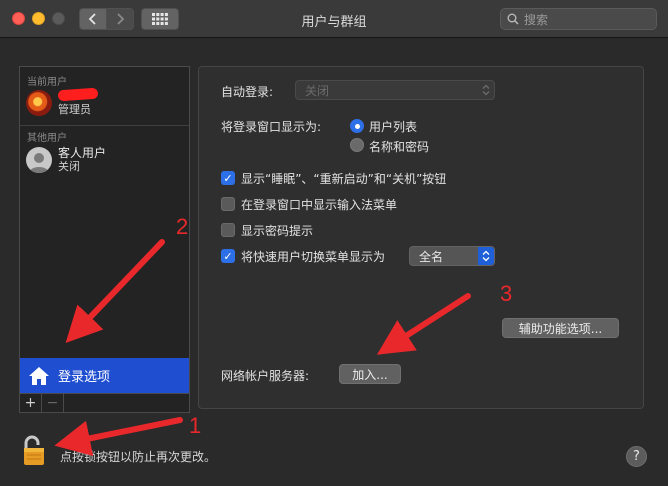 This screenshot has width=668, height=486. Describe the element at coordinates (78, 95) in the screenshot. I see `redacted-username` at that location.